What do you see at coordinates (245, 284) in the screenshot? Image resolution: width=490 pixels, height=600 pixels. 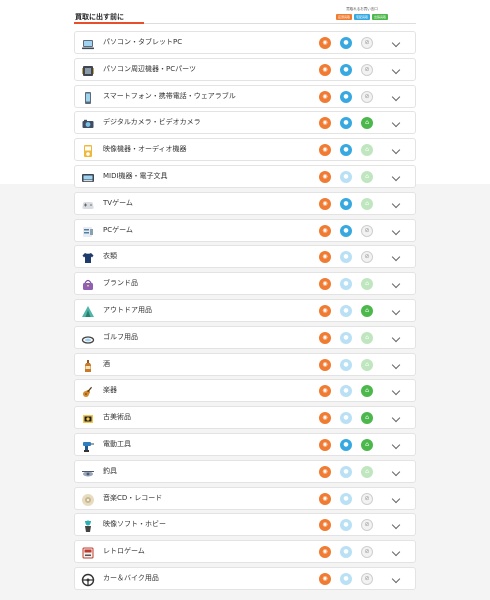 I see `category-row: ブランド品 ◉ ● ⌂` at bounding box center [245, 284].